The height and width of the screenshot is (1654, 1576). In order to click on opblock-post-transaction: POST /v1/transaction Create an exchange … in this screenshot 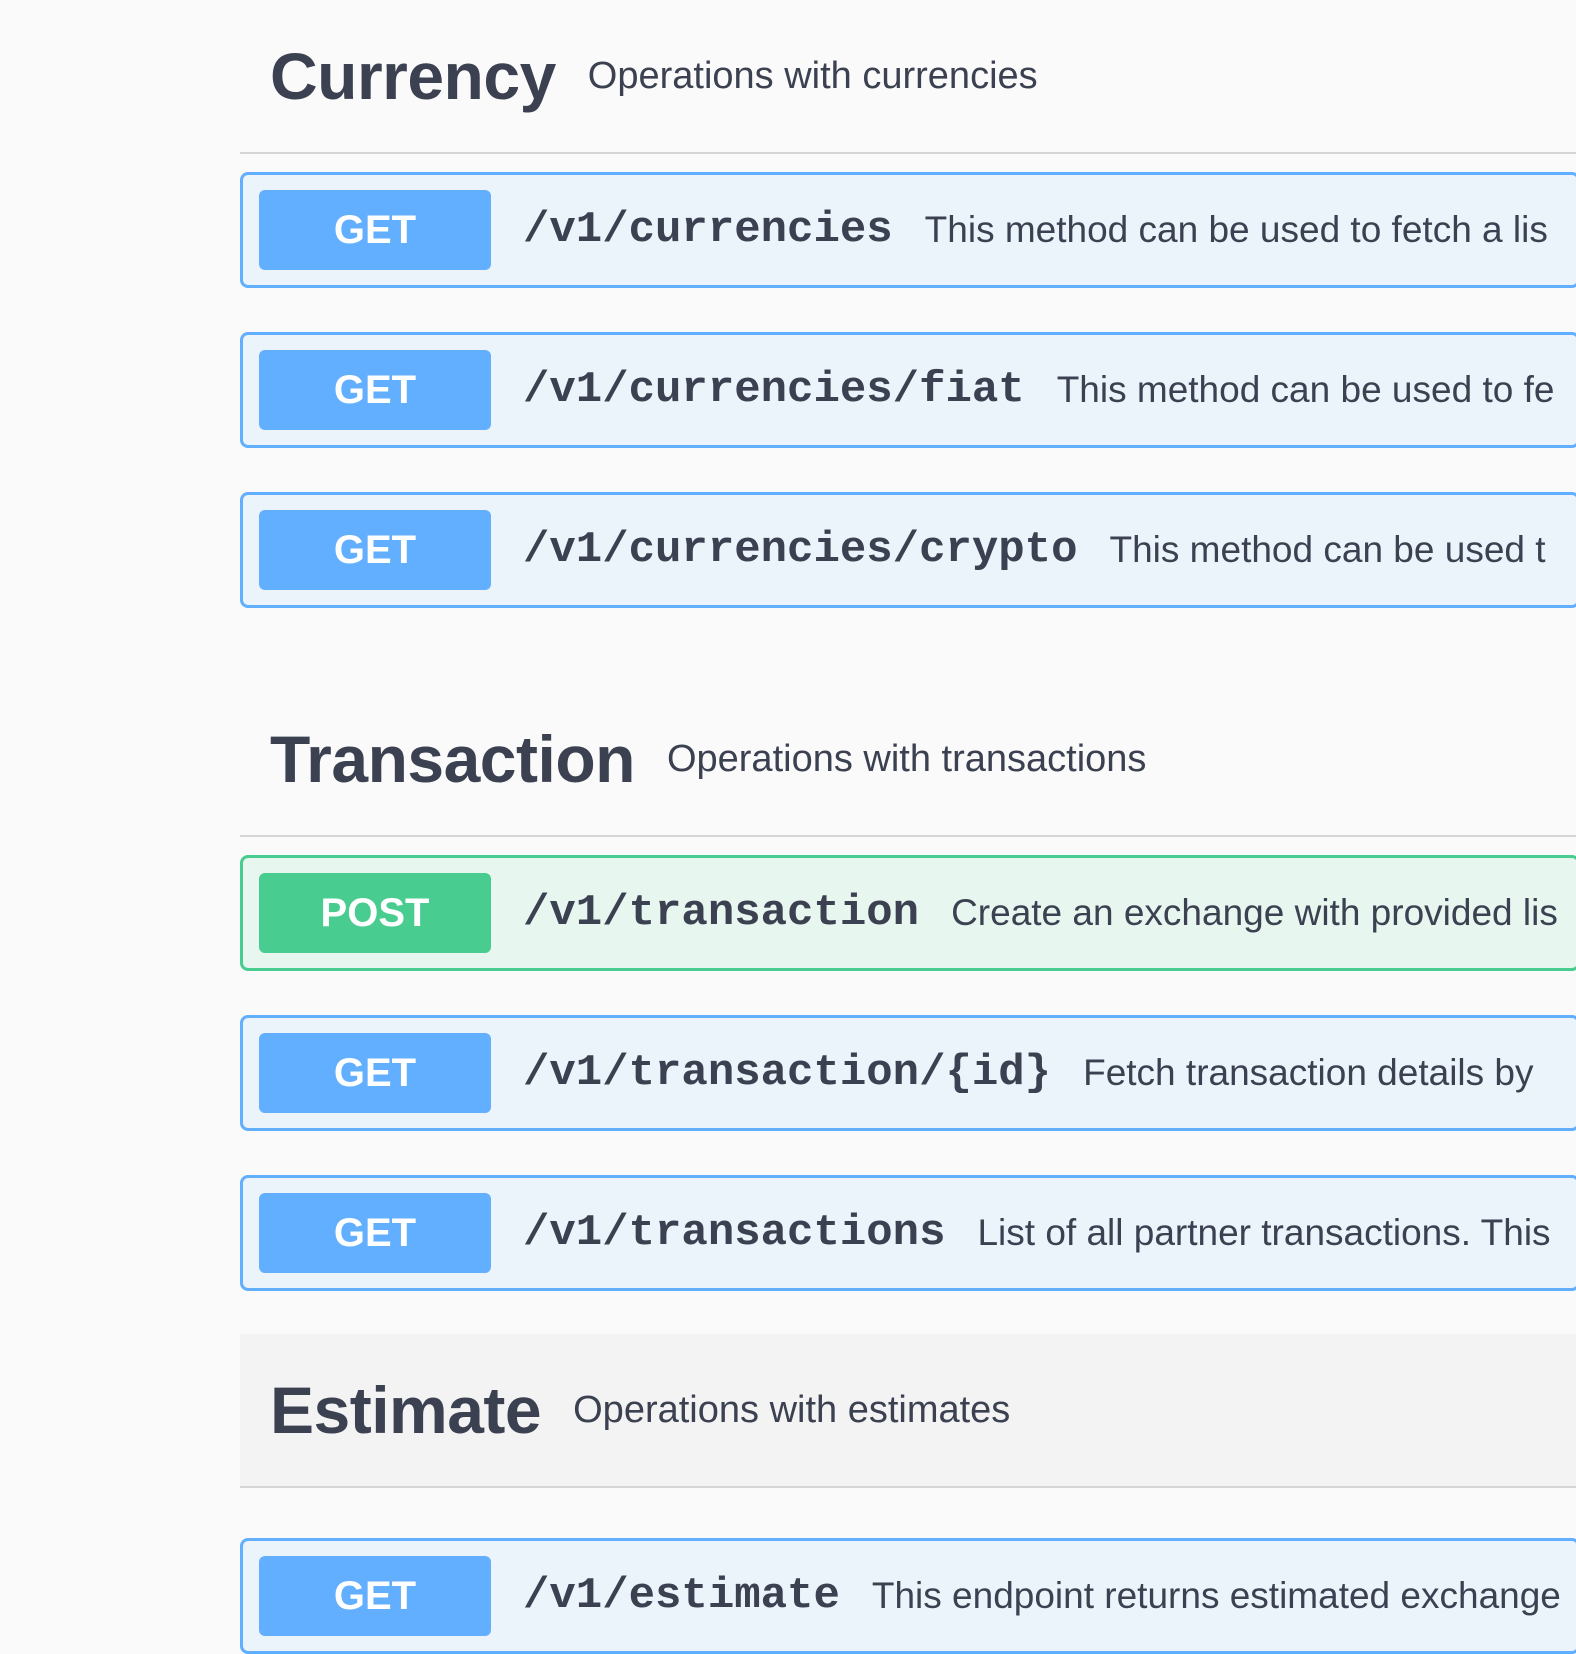, I will do `click(908, 913)`.